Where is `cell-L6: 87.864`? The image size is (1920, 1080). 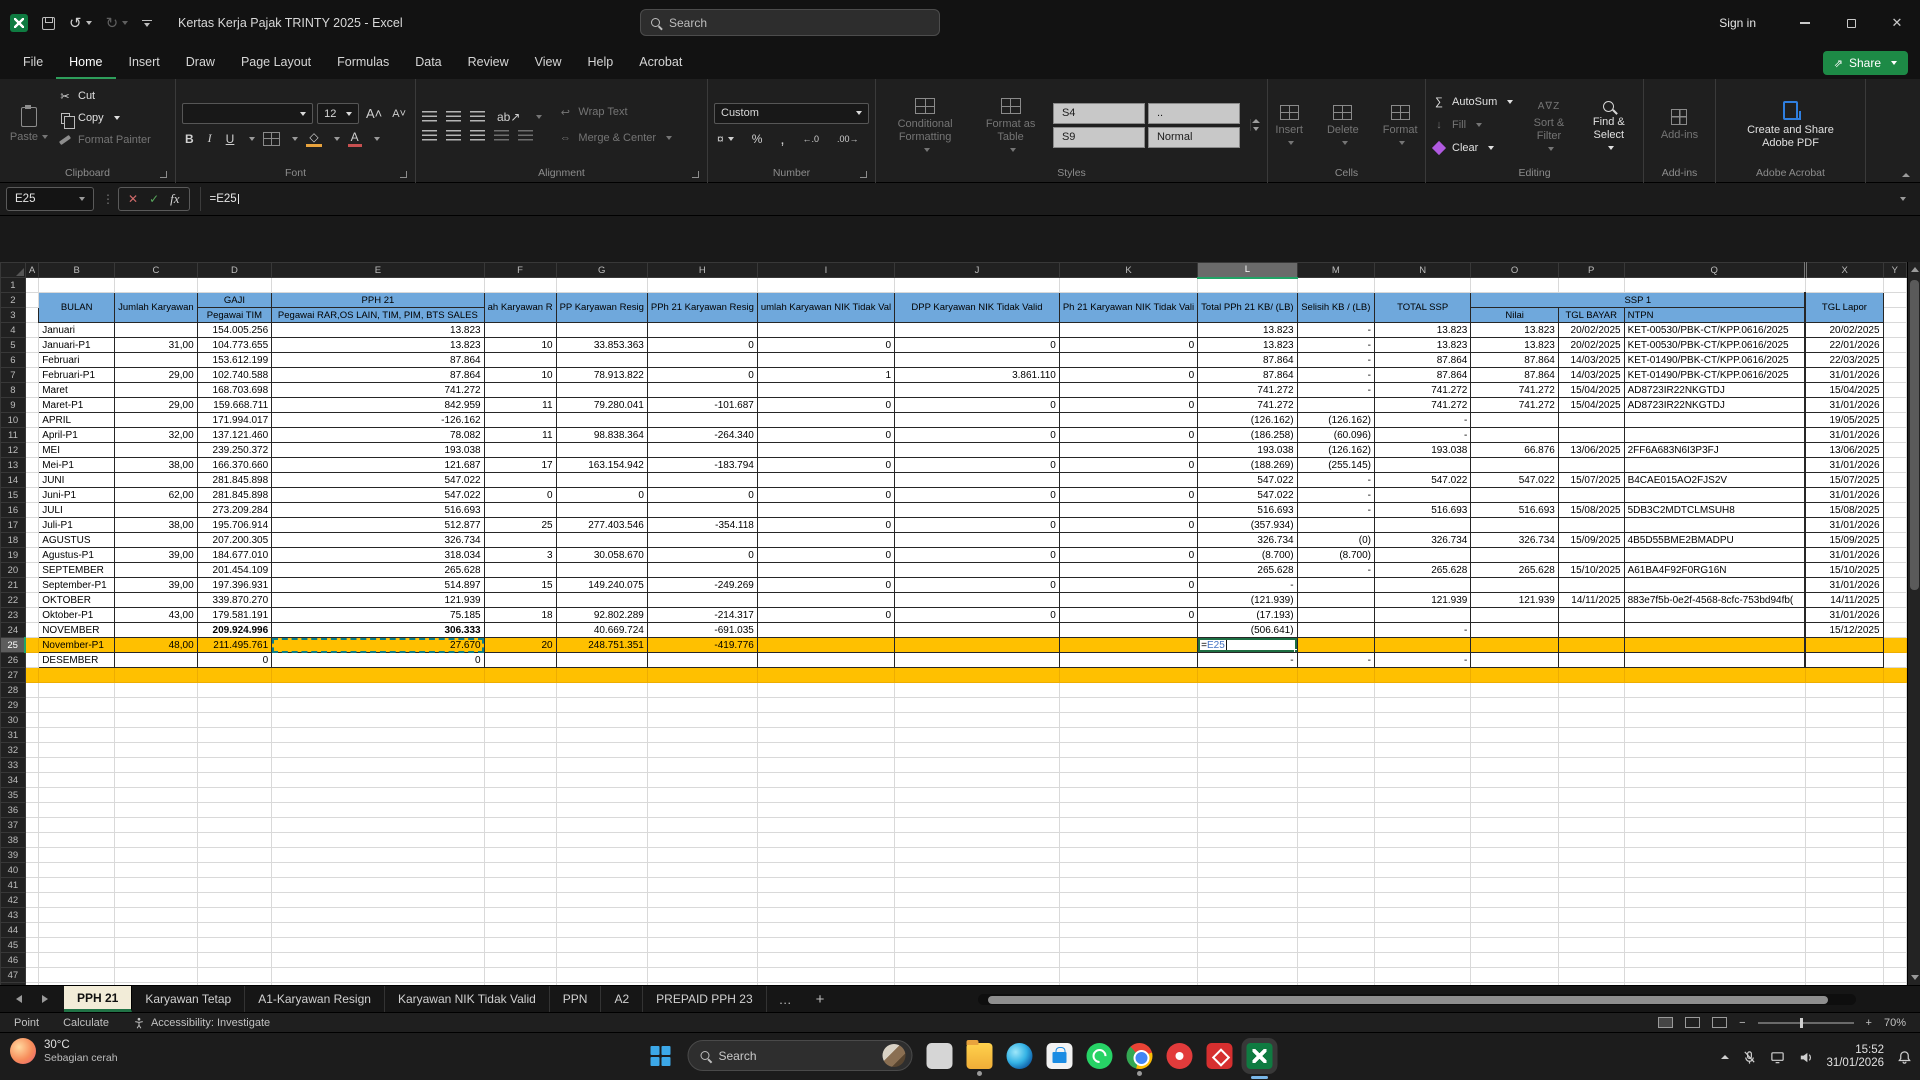 cell-L6: 87.864 is located at coordinates (1247, 360).